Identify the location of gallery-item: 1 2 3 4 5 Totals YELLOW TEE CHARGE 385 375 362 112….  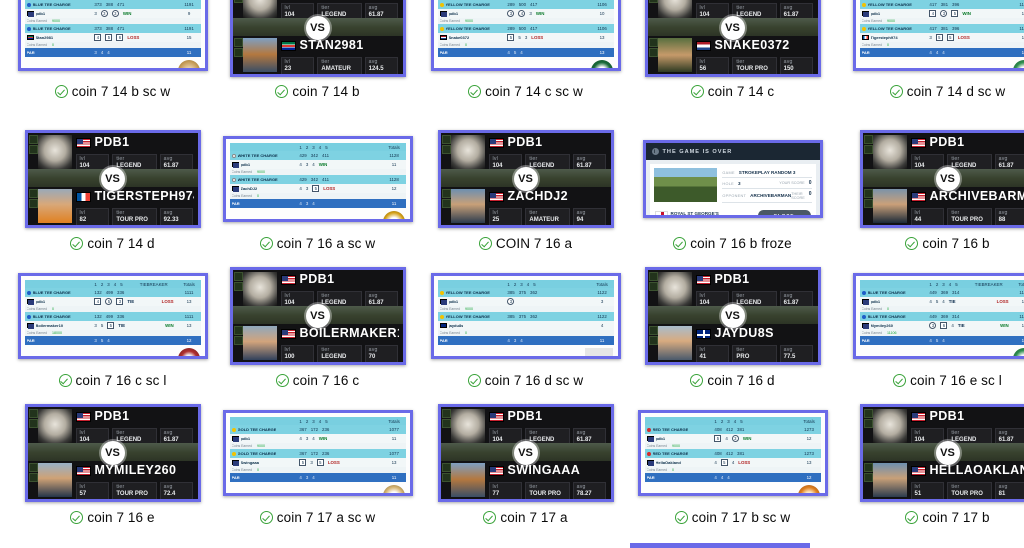
(525, 326).